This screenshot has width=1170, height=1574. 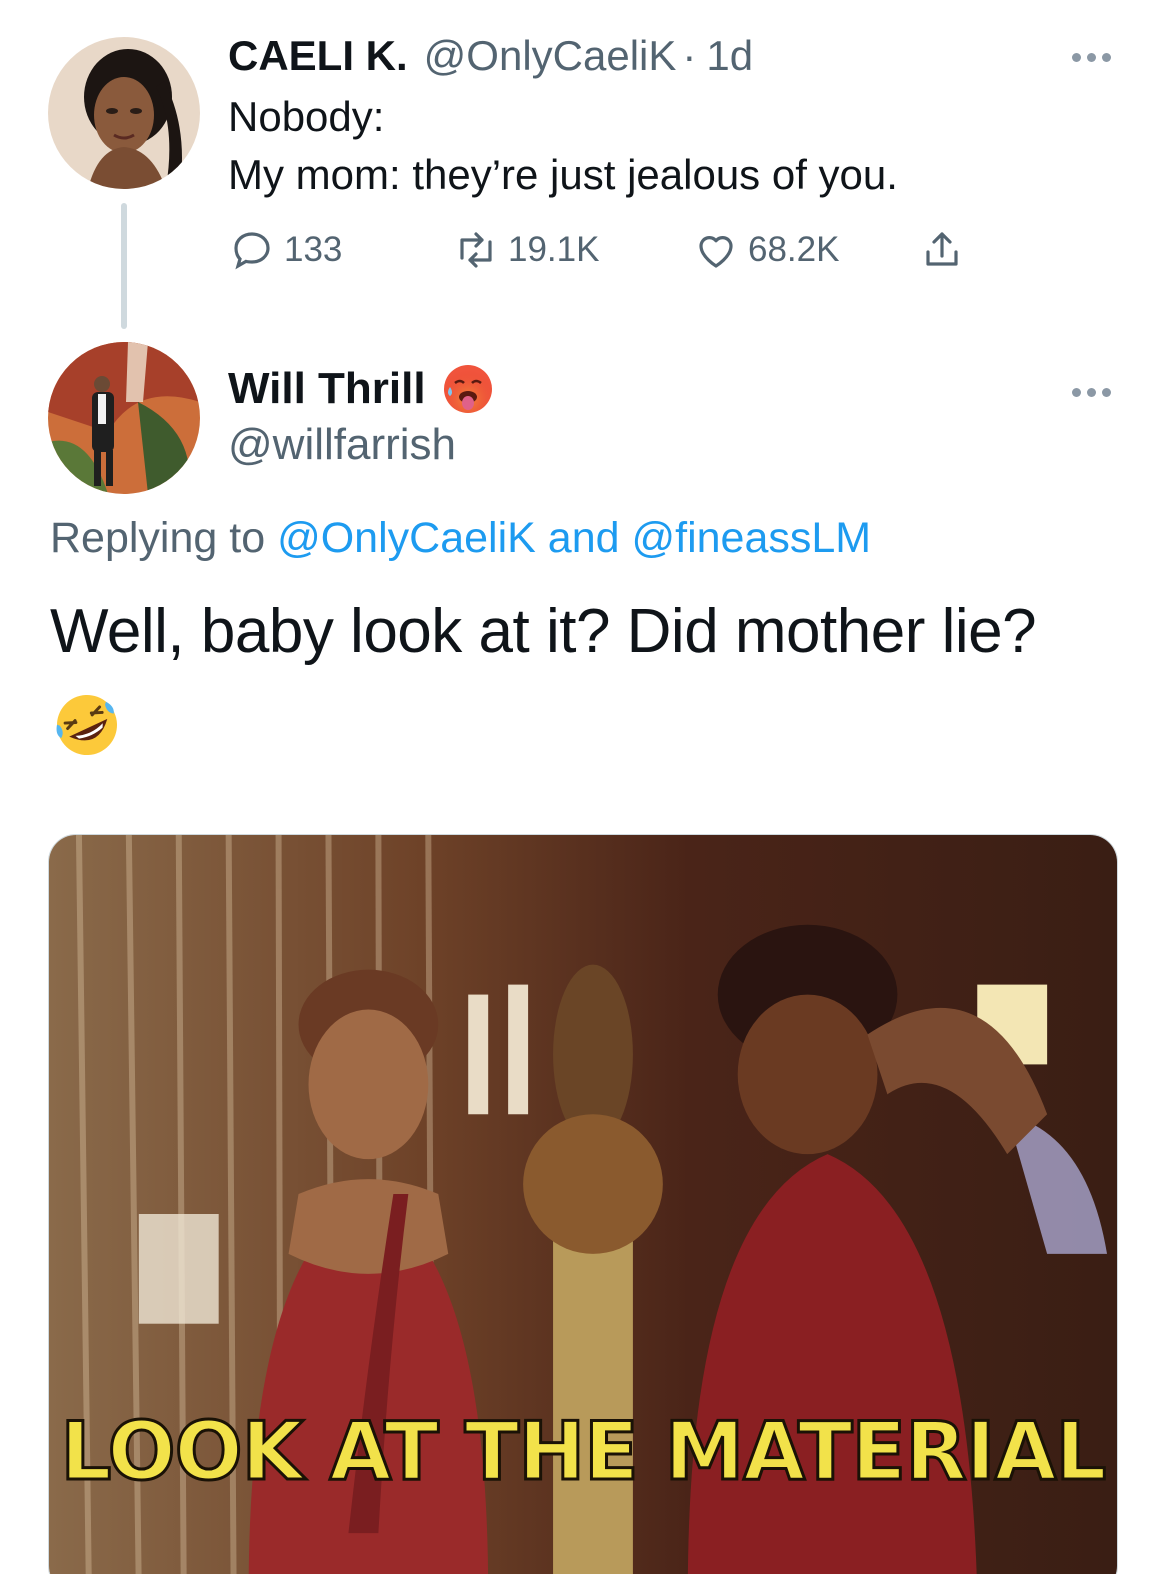 I want to click on avatar-caeli, so click(x=124, y=113).